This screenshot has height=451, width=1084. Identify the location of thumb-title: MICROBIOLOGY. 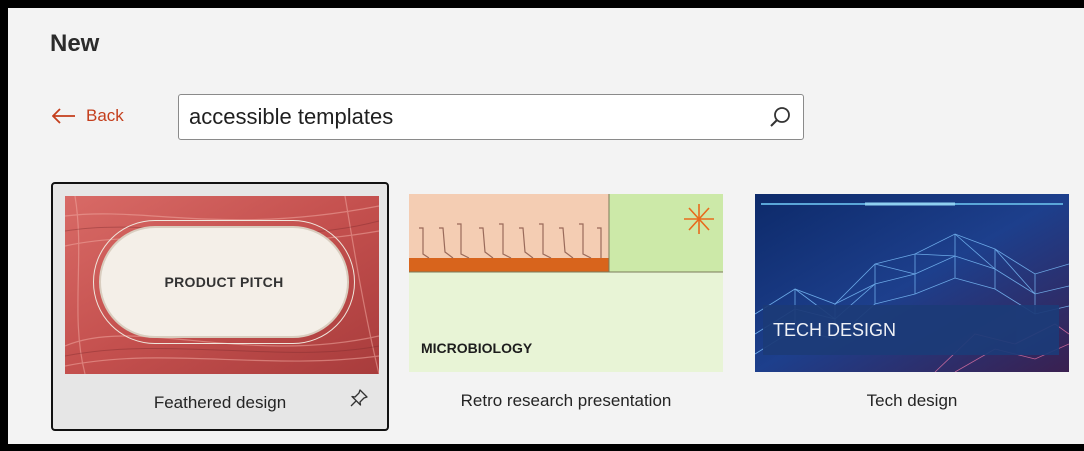
(477, 348).